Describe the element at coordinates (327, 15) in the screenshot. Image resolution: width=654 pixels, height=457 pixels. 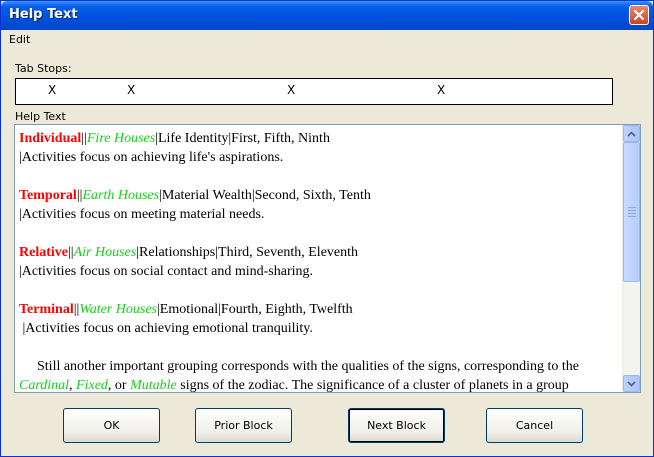
I see `title-bar: Help Text` at that location.